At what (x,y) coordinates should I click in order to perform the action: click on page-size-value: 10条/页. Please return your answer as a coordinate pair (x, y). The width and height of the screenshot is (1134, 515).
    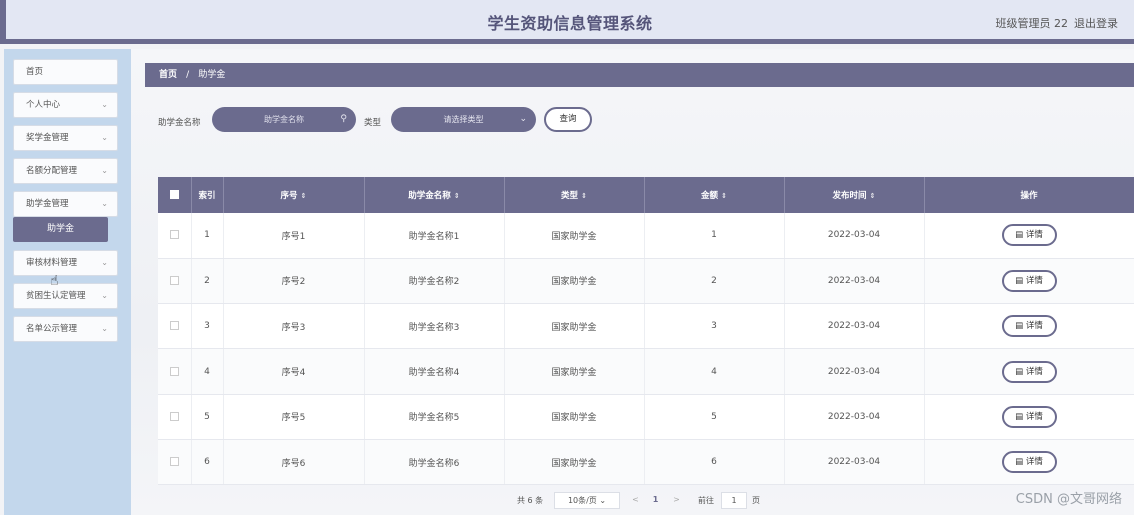
    Looking at the image, I should click on (582, 500).